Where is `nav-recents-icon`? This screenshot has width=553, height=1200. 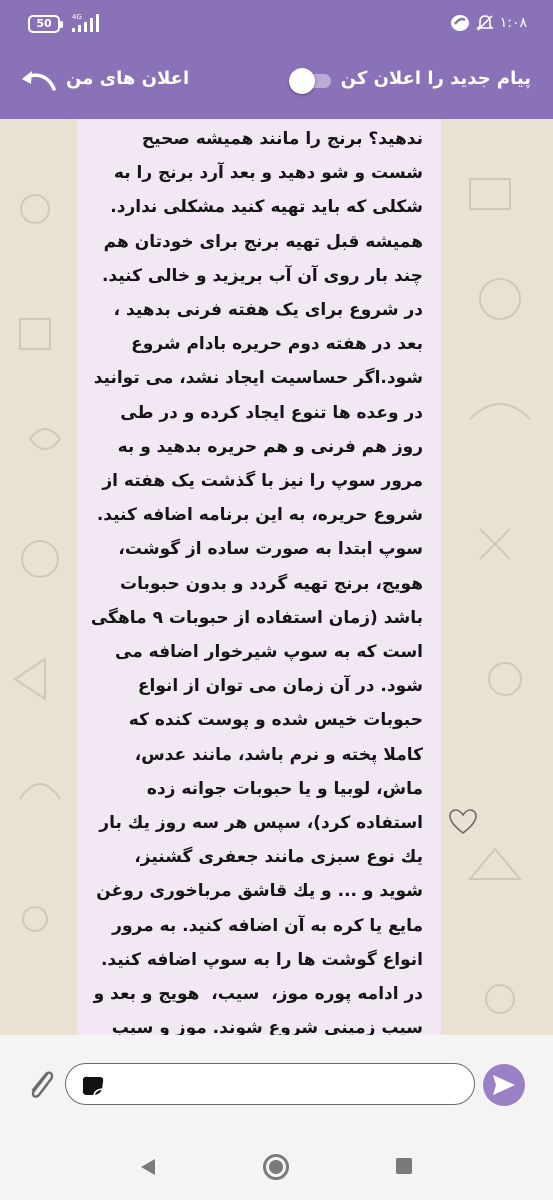
nav-recents-icon is located at coordinates (404, 1166).